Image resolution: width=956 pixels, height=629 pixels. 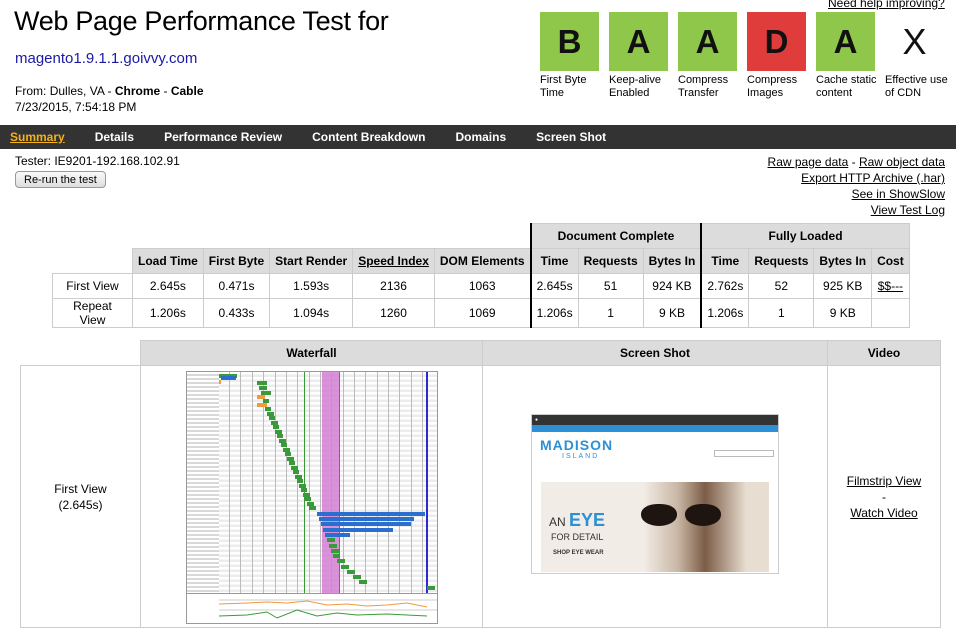 I want to click on page-title: Web Page Performance Test for, so click(x=201, y=21).